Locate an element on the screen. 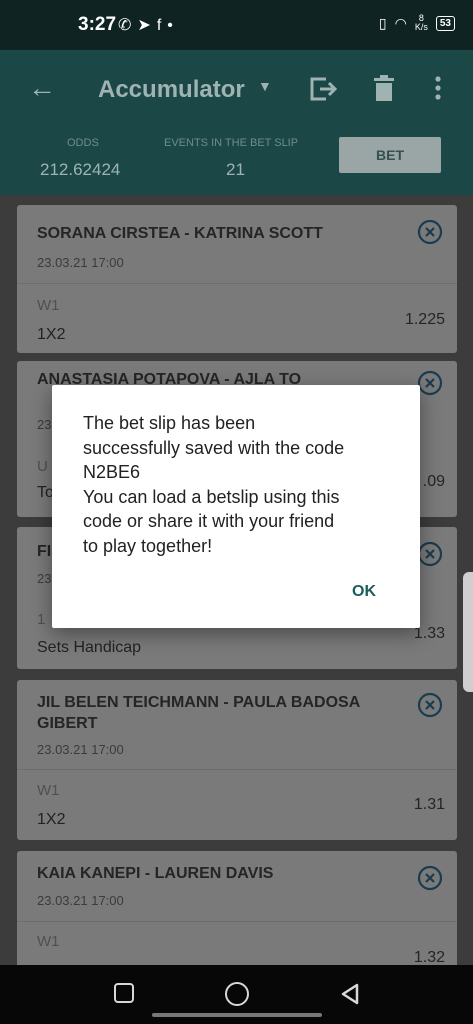 The height and width of the screenshot is (1024, 473). odds-label: ODDS is located at coordinates (83, 143).